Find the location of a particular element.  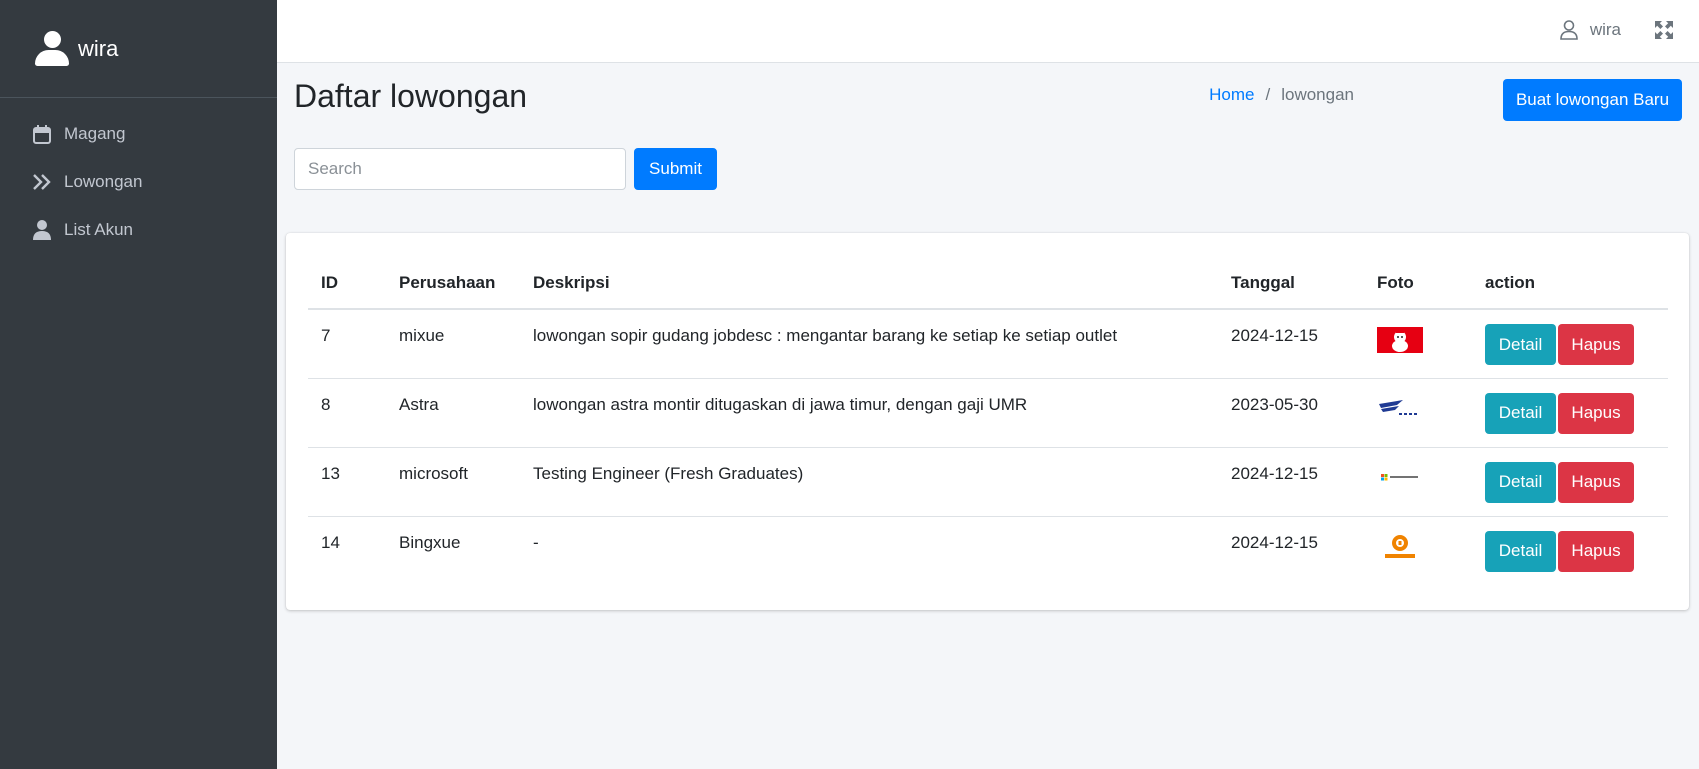

brand-user-name: wira is located at coordinates (98, 48).